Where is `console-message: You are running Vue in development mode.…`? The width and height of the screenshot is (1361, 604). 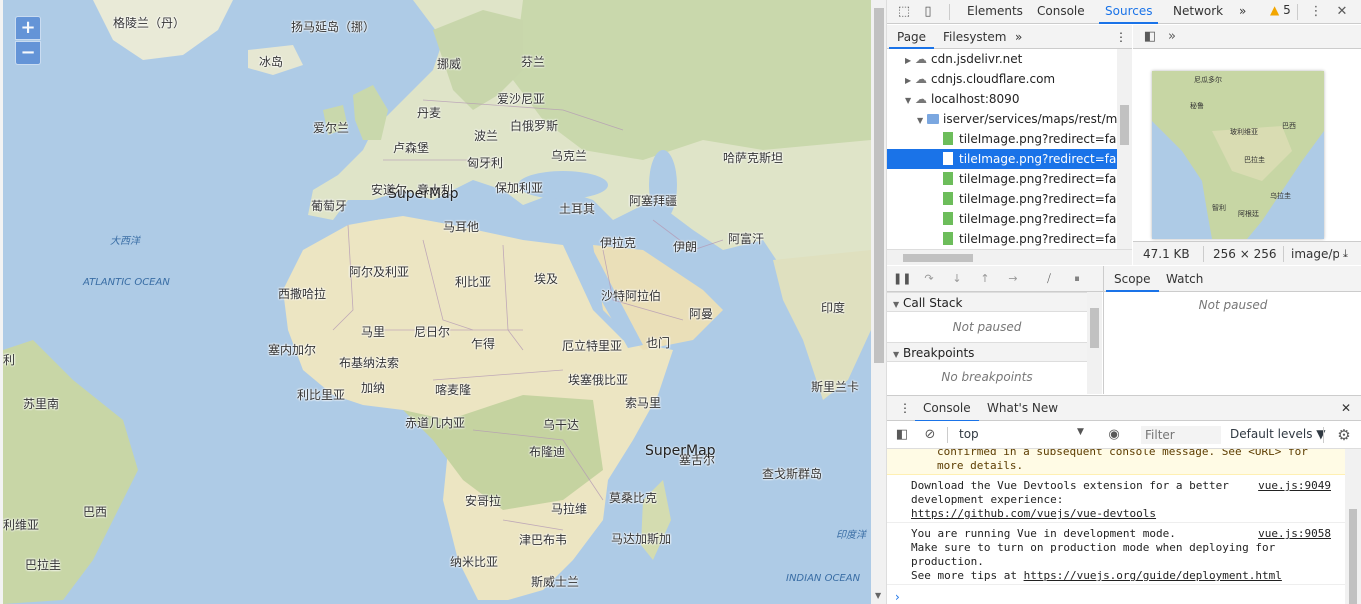 console-message: You are running Vue in development mode.… is located at coordinates (1116, 556).